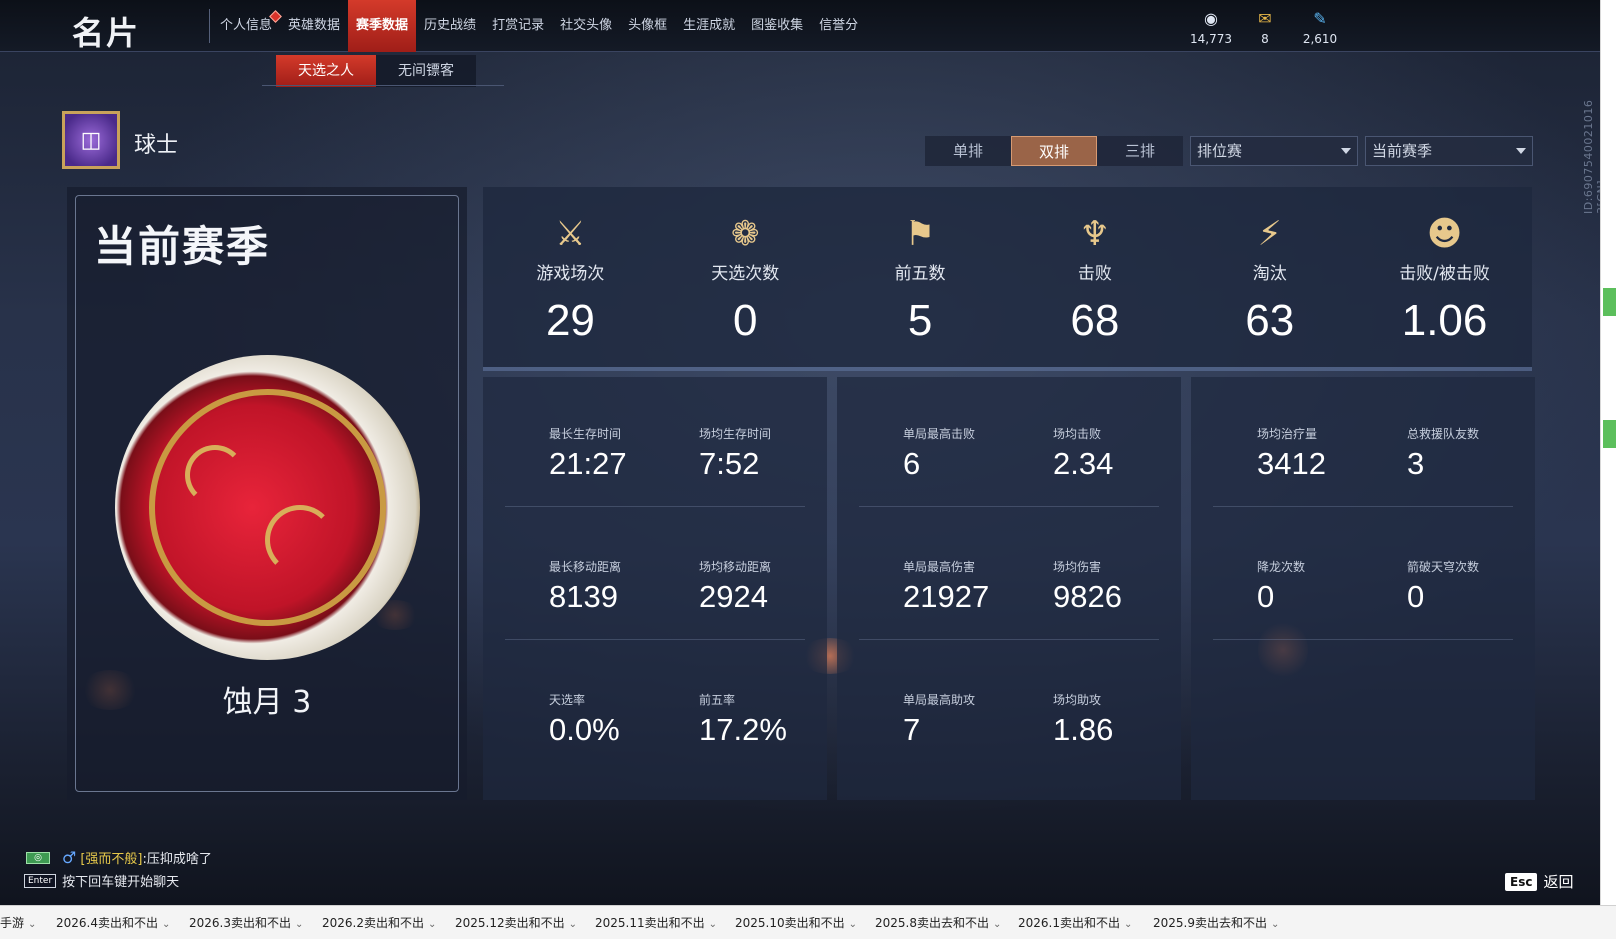 The image size is (1616, 939). Describe the element at coordinates (267, 702) in the screenshot. I see `rank-name: 蚀月 3` at that location.